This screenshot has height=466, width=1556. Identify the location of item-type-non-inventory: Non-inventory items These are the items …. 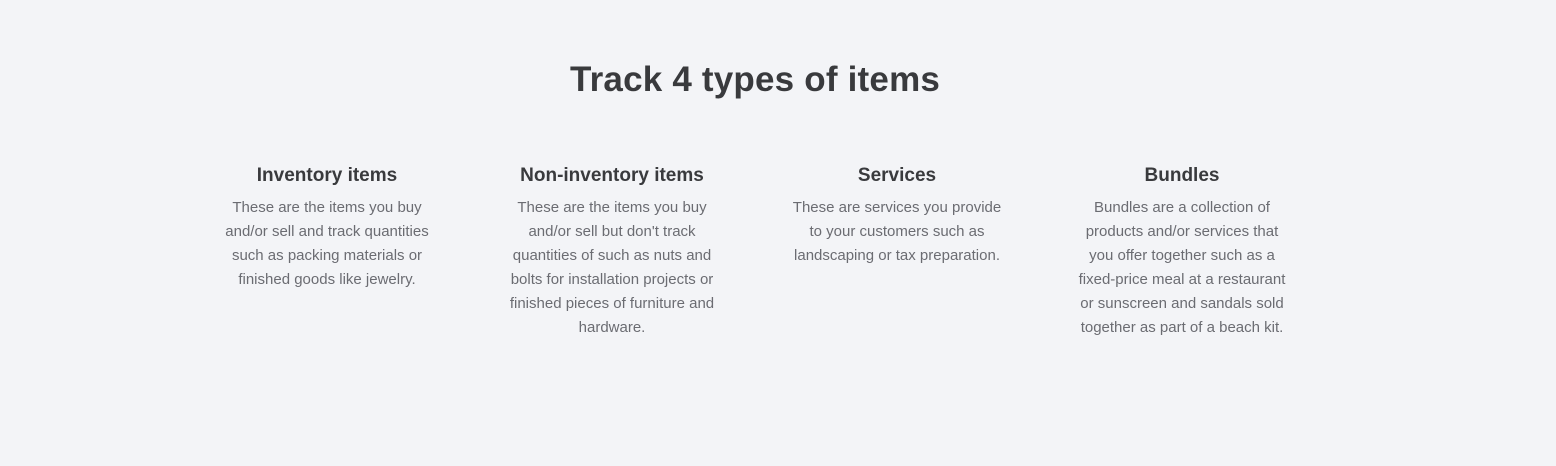
(612, 251).